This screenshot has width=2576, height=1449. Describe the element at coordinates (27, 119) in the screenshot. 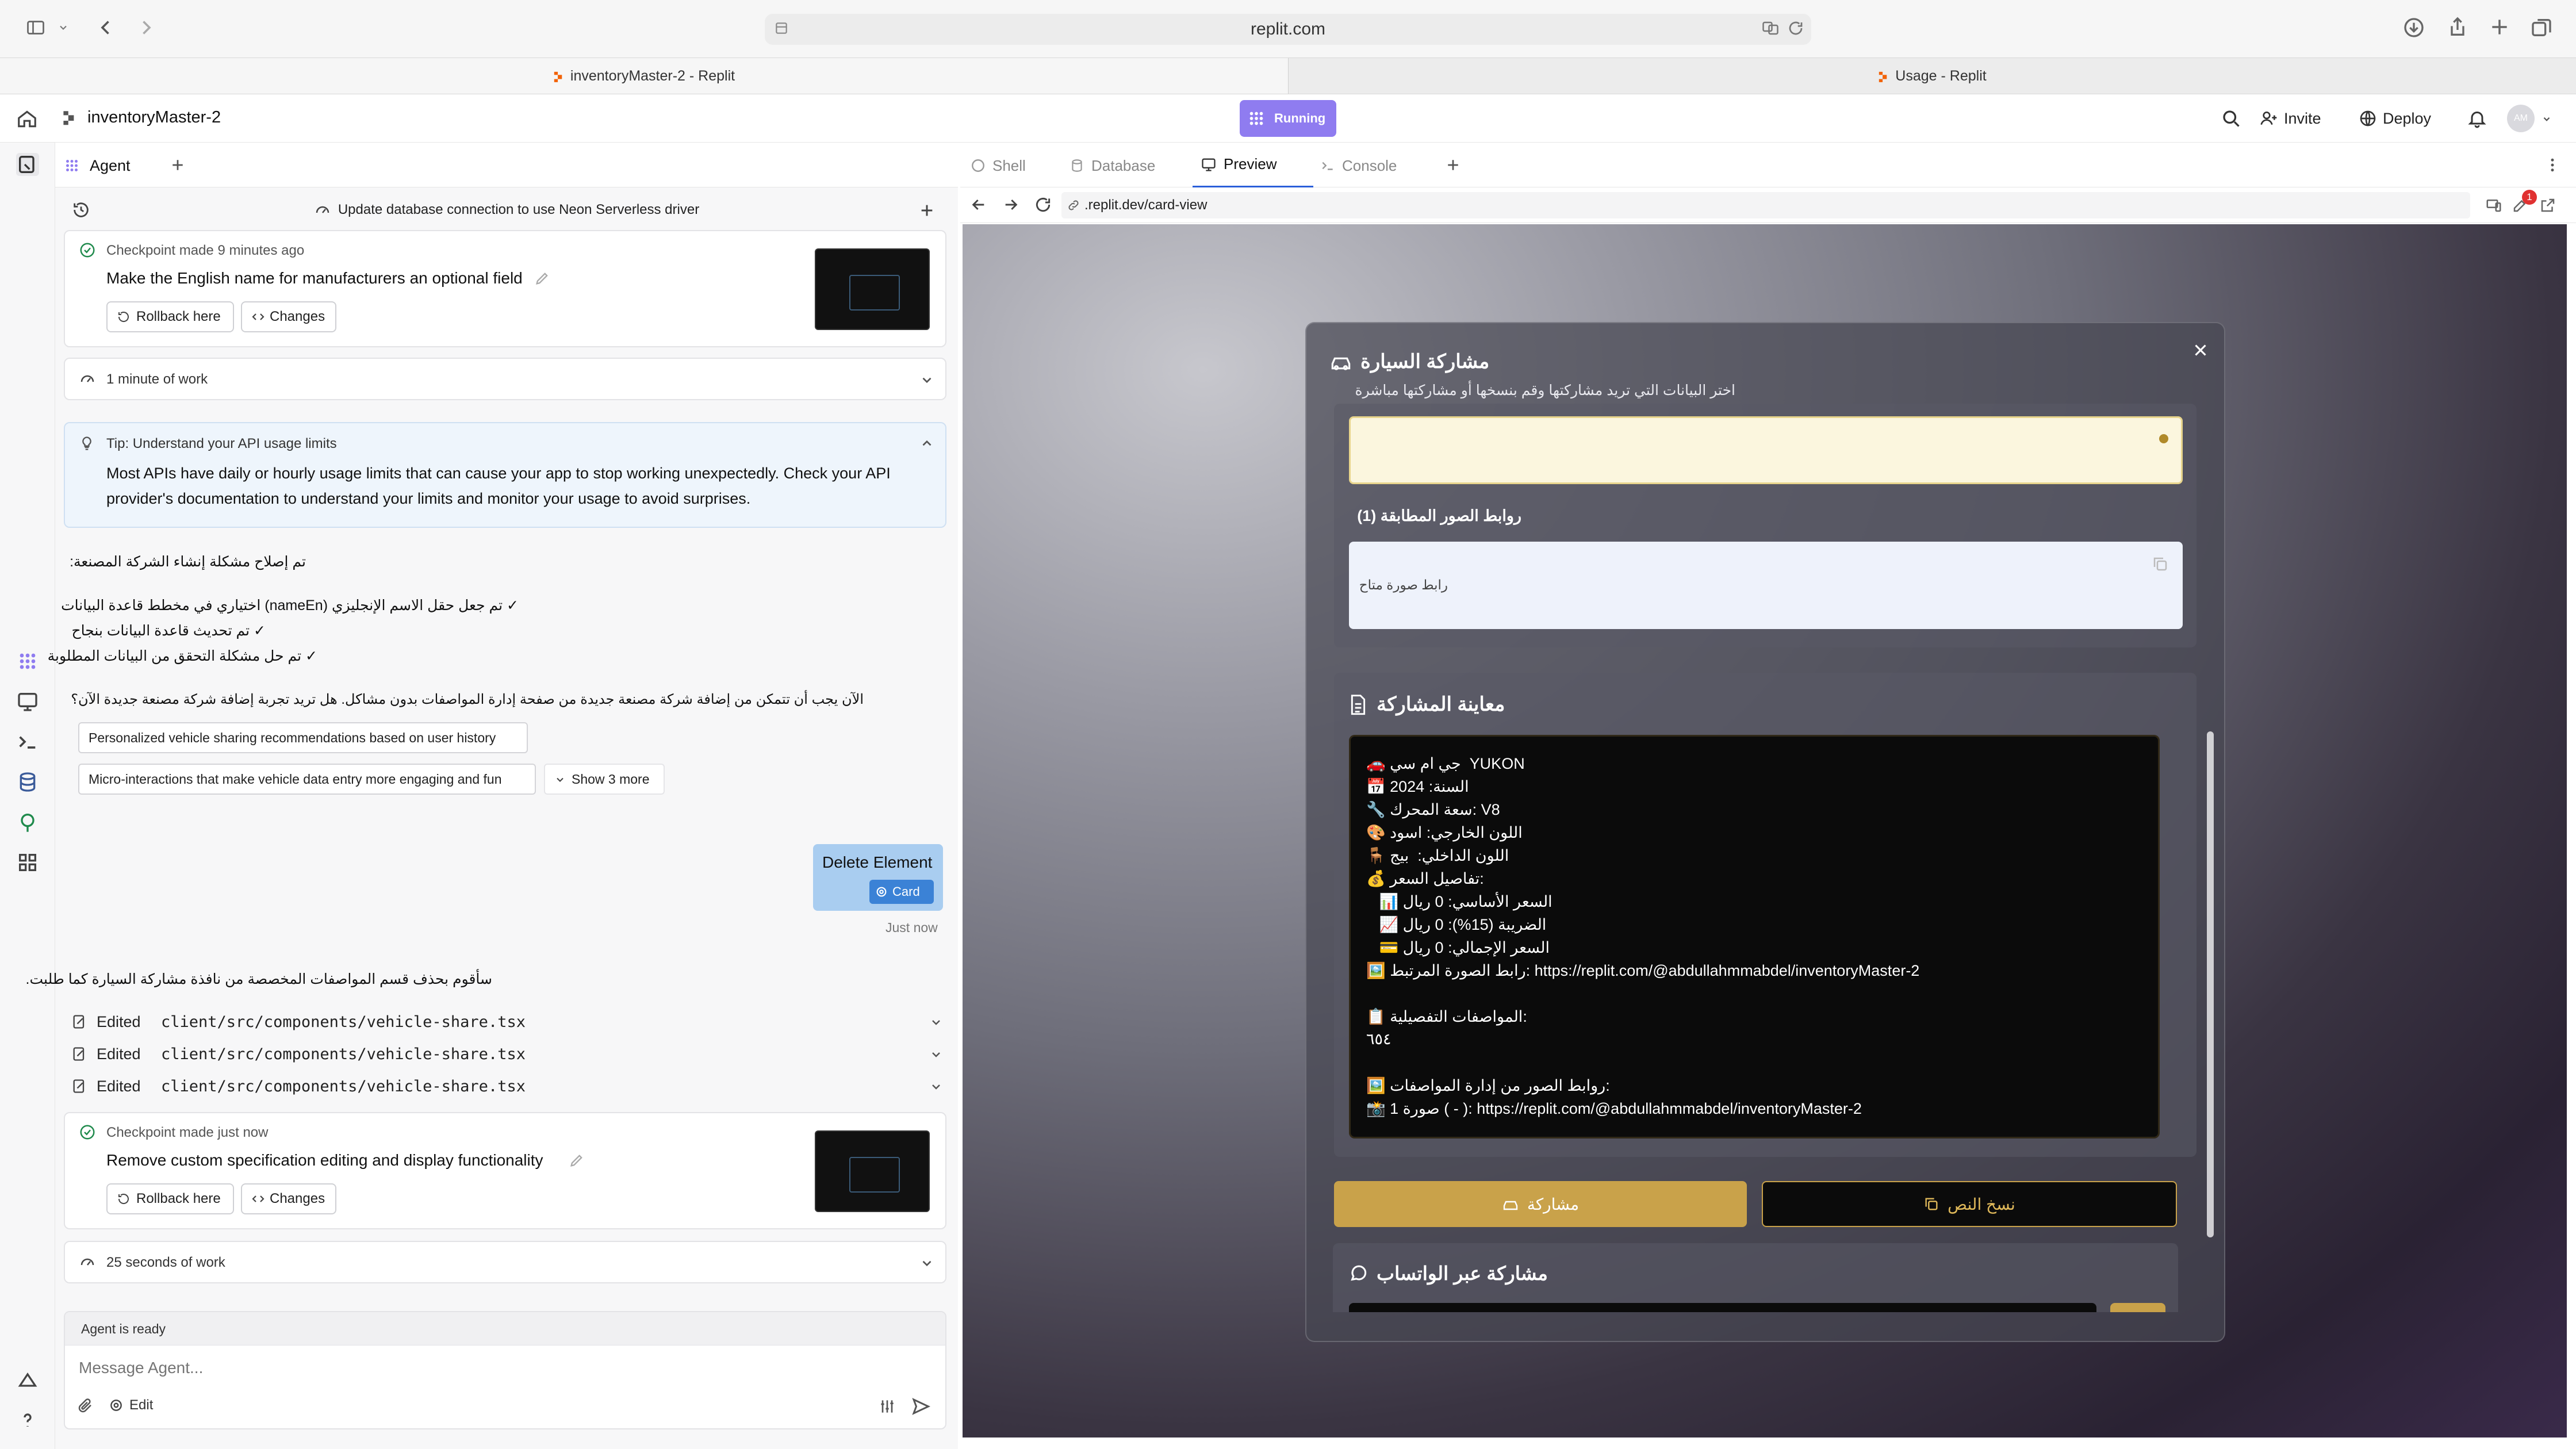

I see `home-icon` at that location.